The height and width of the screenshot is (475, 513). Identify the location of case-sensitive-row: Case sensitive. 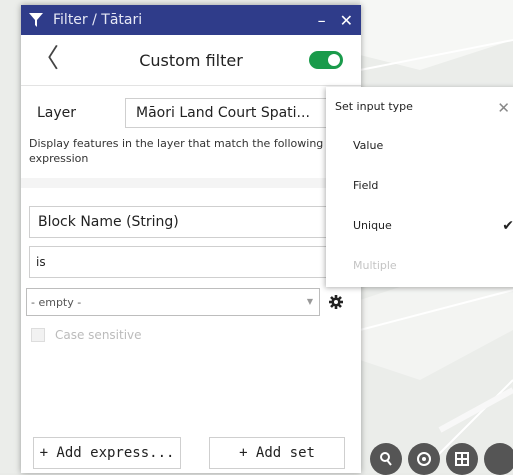
(196, 335).